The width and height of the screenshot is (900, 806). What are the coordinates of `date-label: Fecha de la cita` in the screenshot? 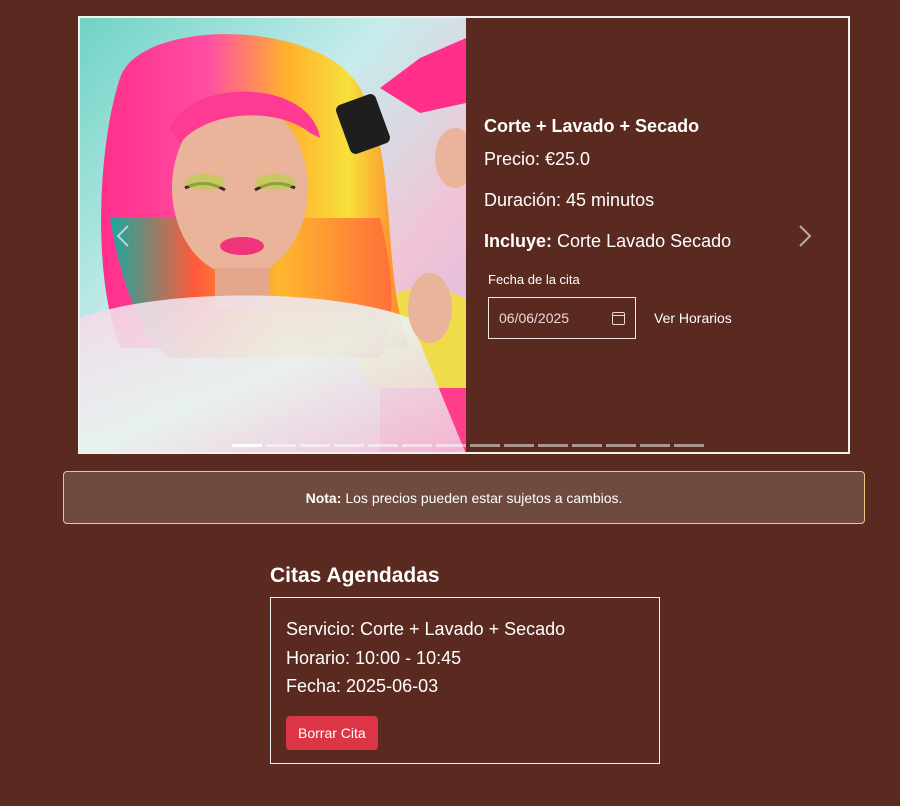 It's located at (534, 279).